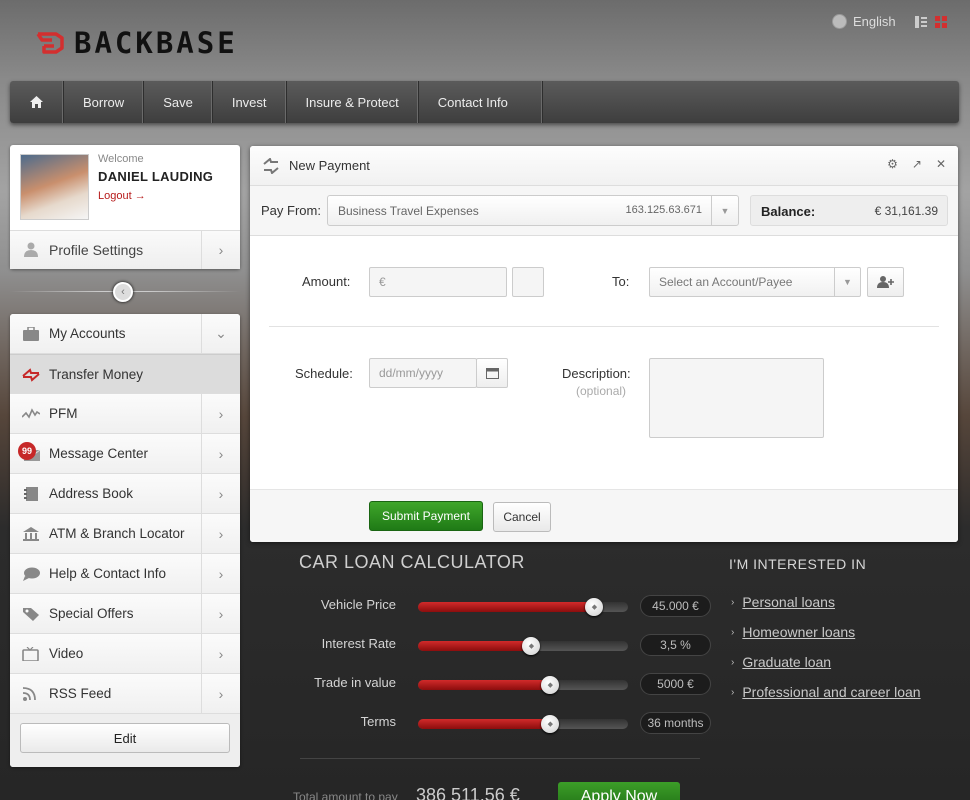 Image resolution: width=970 pixels, height=800 pixels. I want to click on chevron-down-icon: ▼, so click(847, 282).